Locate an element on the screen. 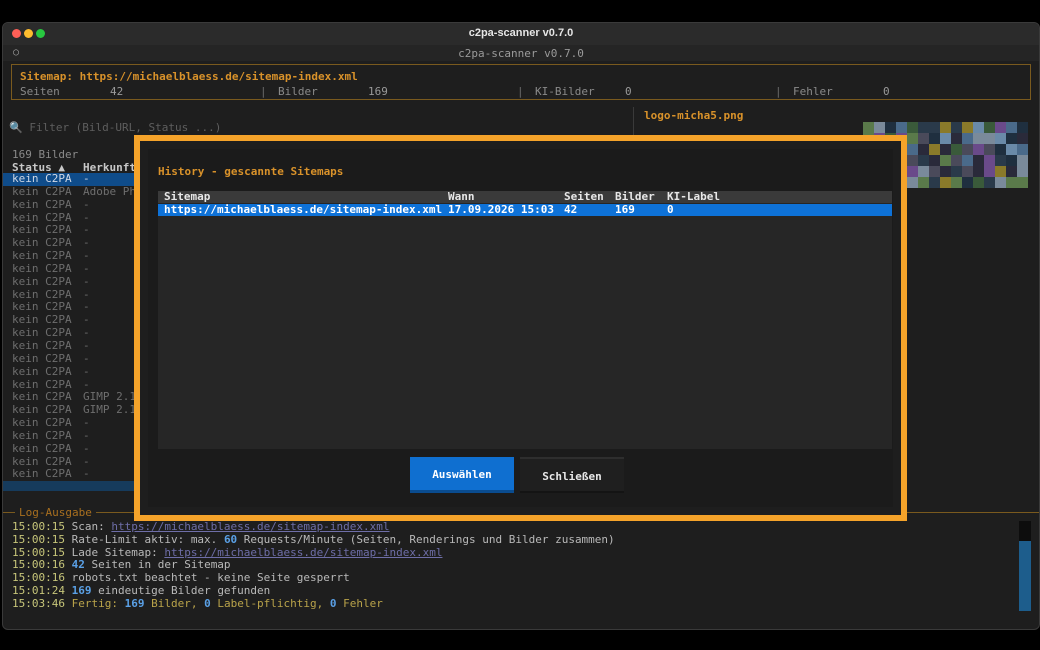  log-text: Fertig: is located at coordinates (94, 603).